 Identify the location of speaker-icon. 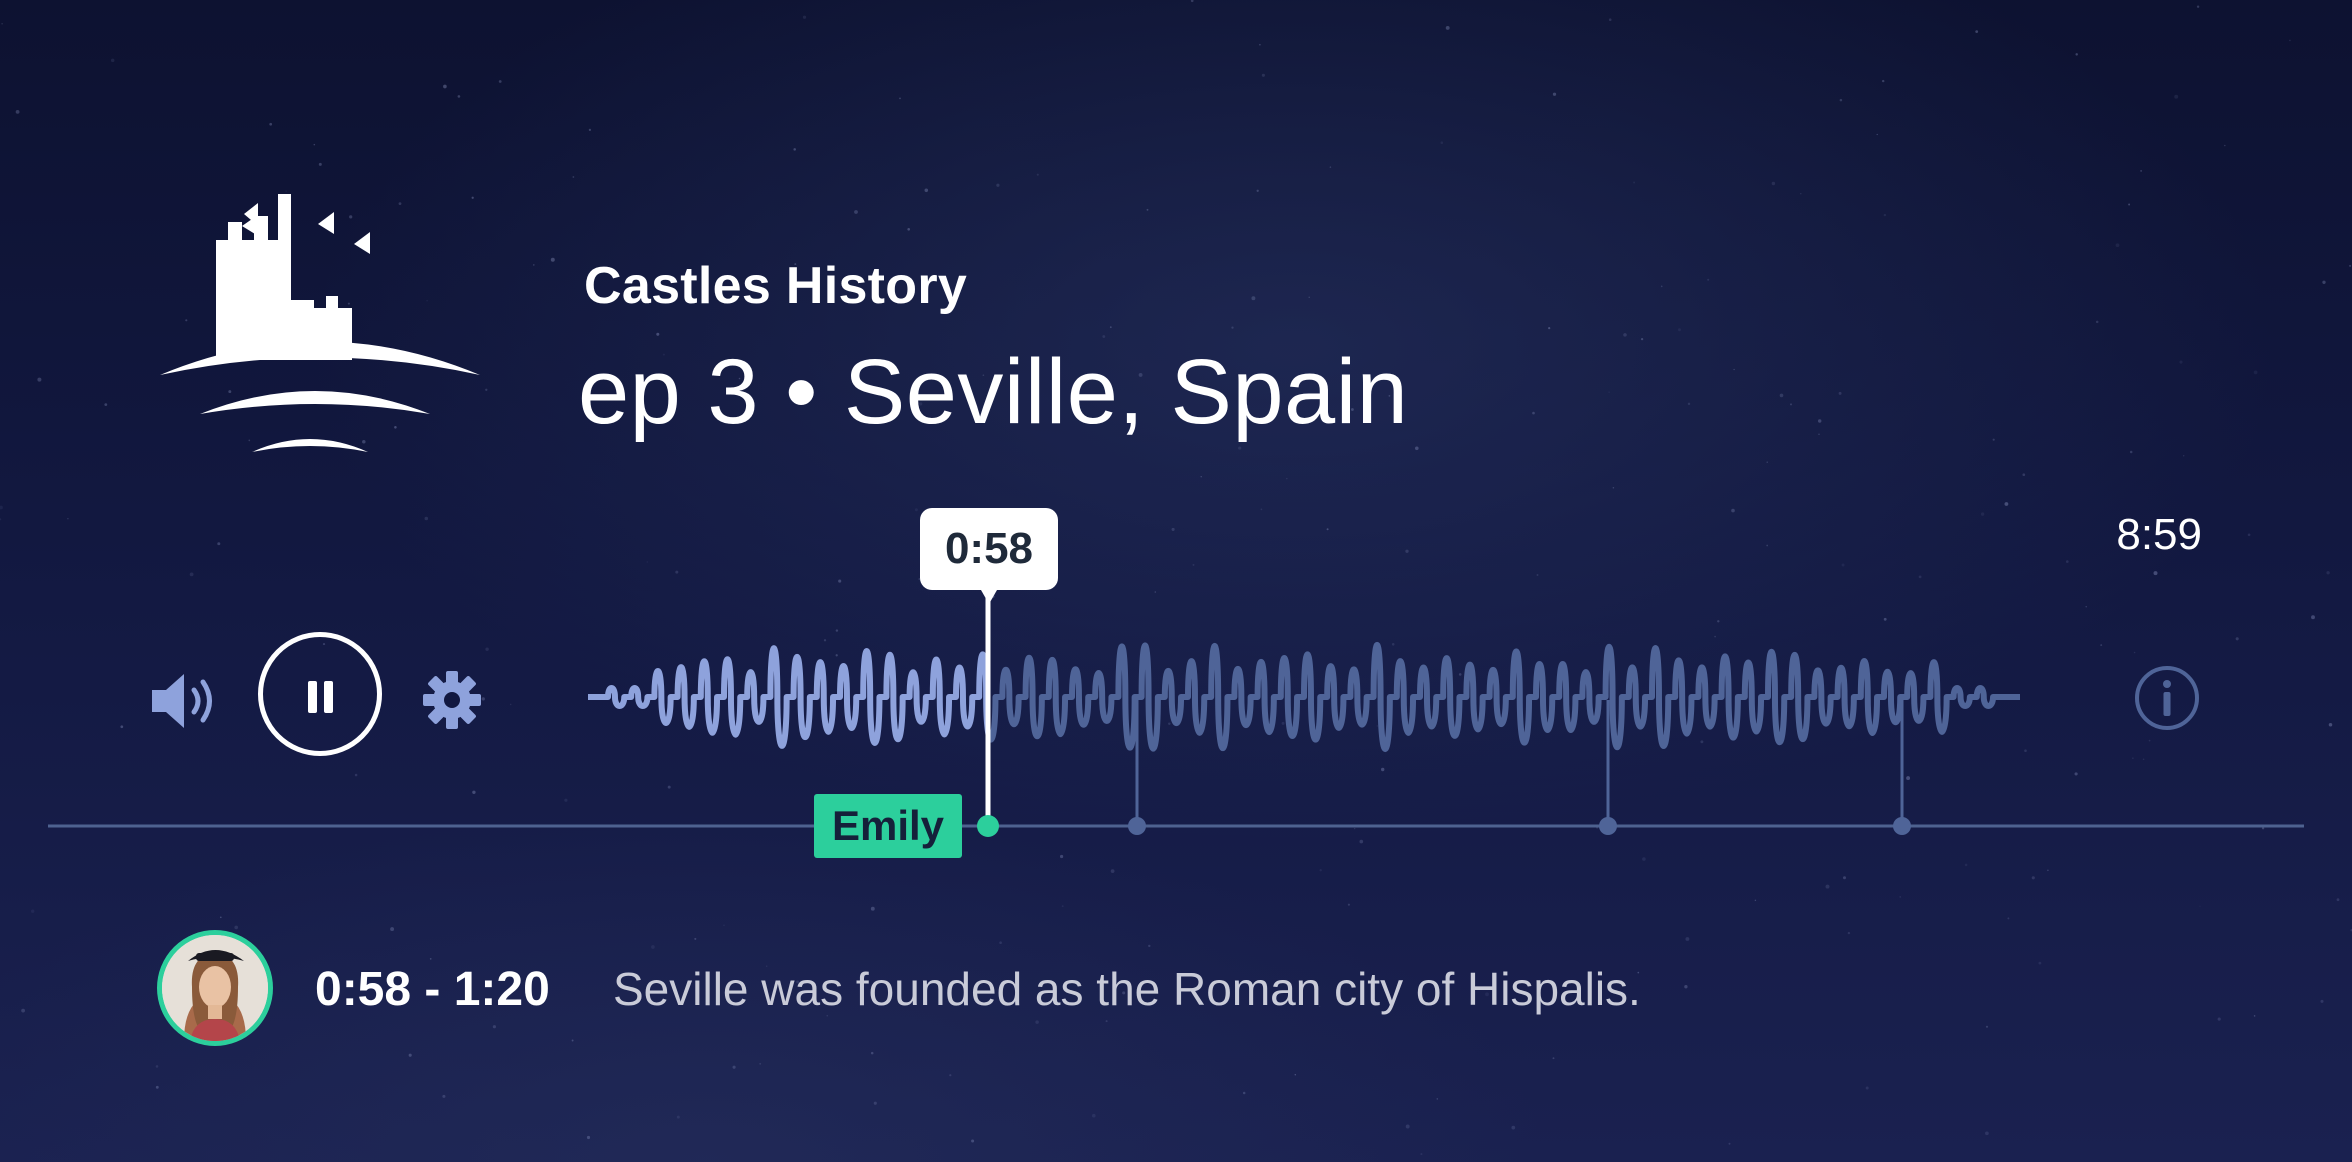
(182, 701).